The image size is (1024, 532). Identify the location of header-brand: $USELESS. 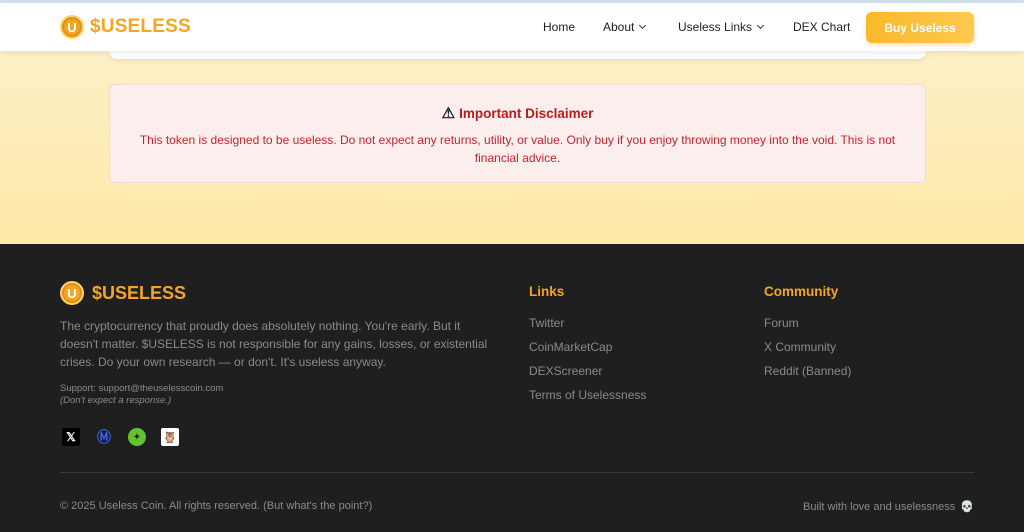
(140, 26).